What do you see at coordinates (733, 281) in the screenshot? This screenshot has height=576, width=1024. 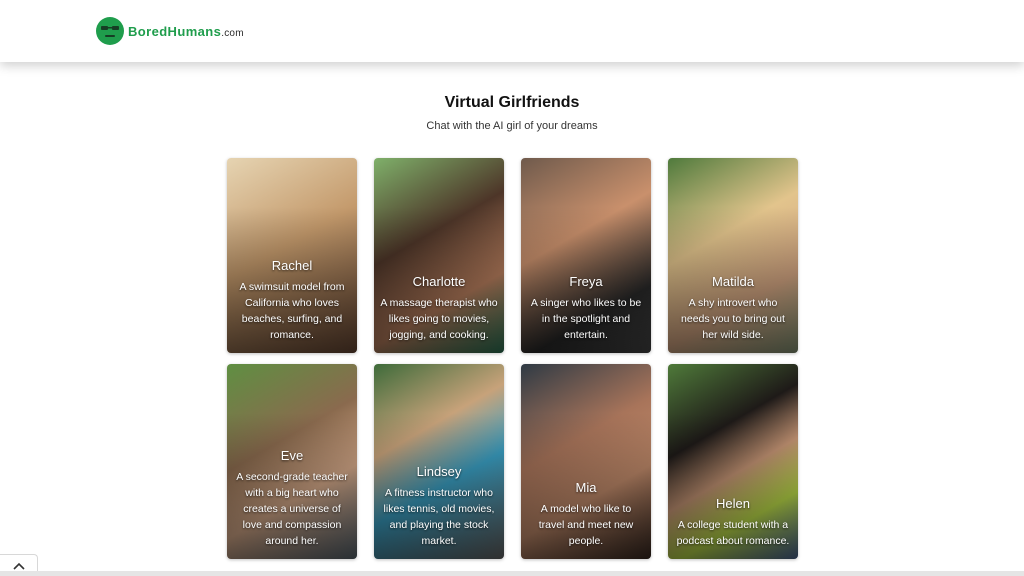 I see `card-name: Matilda` at bounding box center [733, 281].